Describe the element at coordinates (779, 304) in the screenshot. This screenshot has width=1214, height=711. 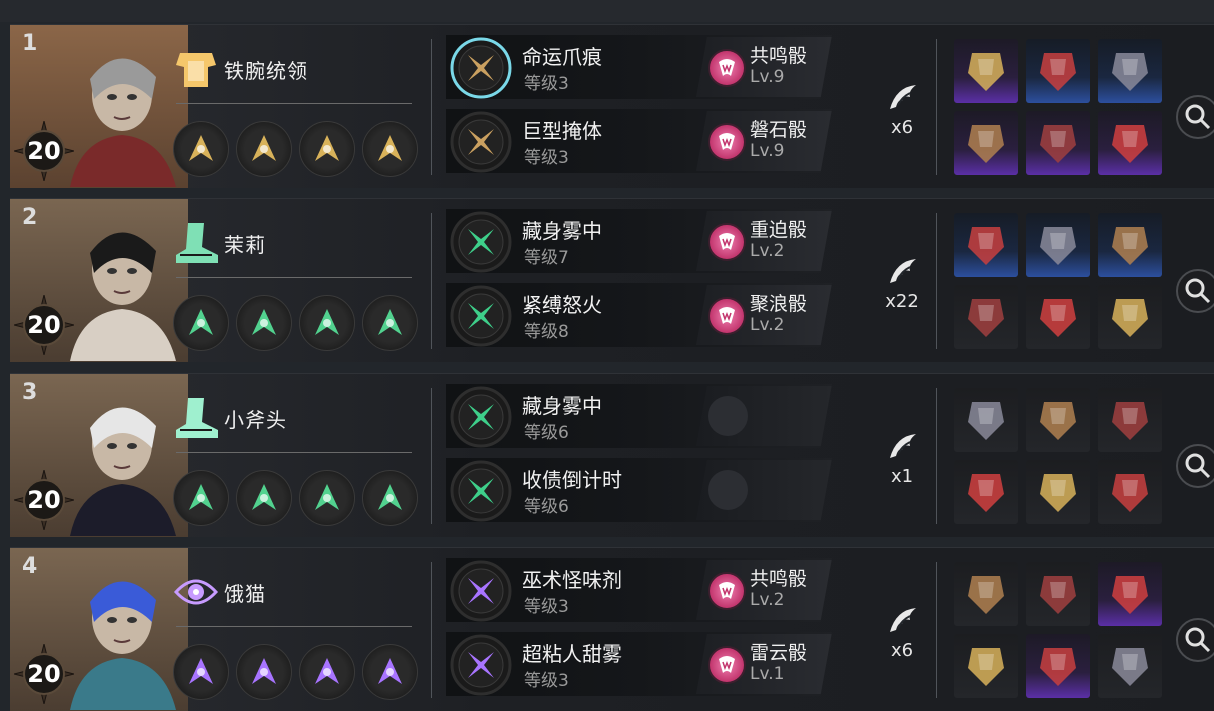
I see `dice-name: 聚浪骰` at that location.